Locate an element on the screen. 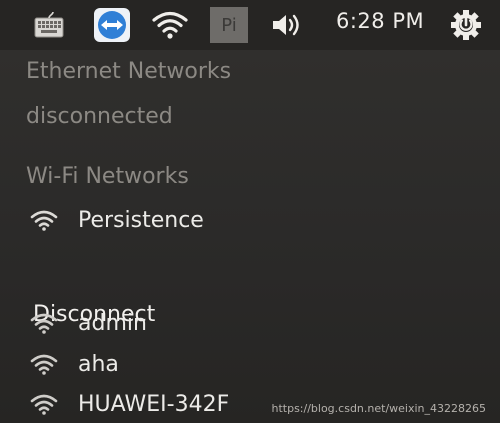 Image resolution: width=500 pixels, height=423 pixels. clock: 6:28 PM is located at coordinates (380, 21).